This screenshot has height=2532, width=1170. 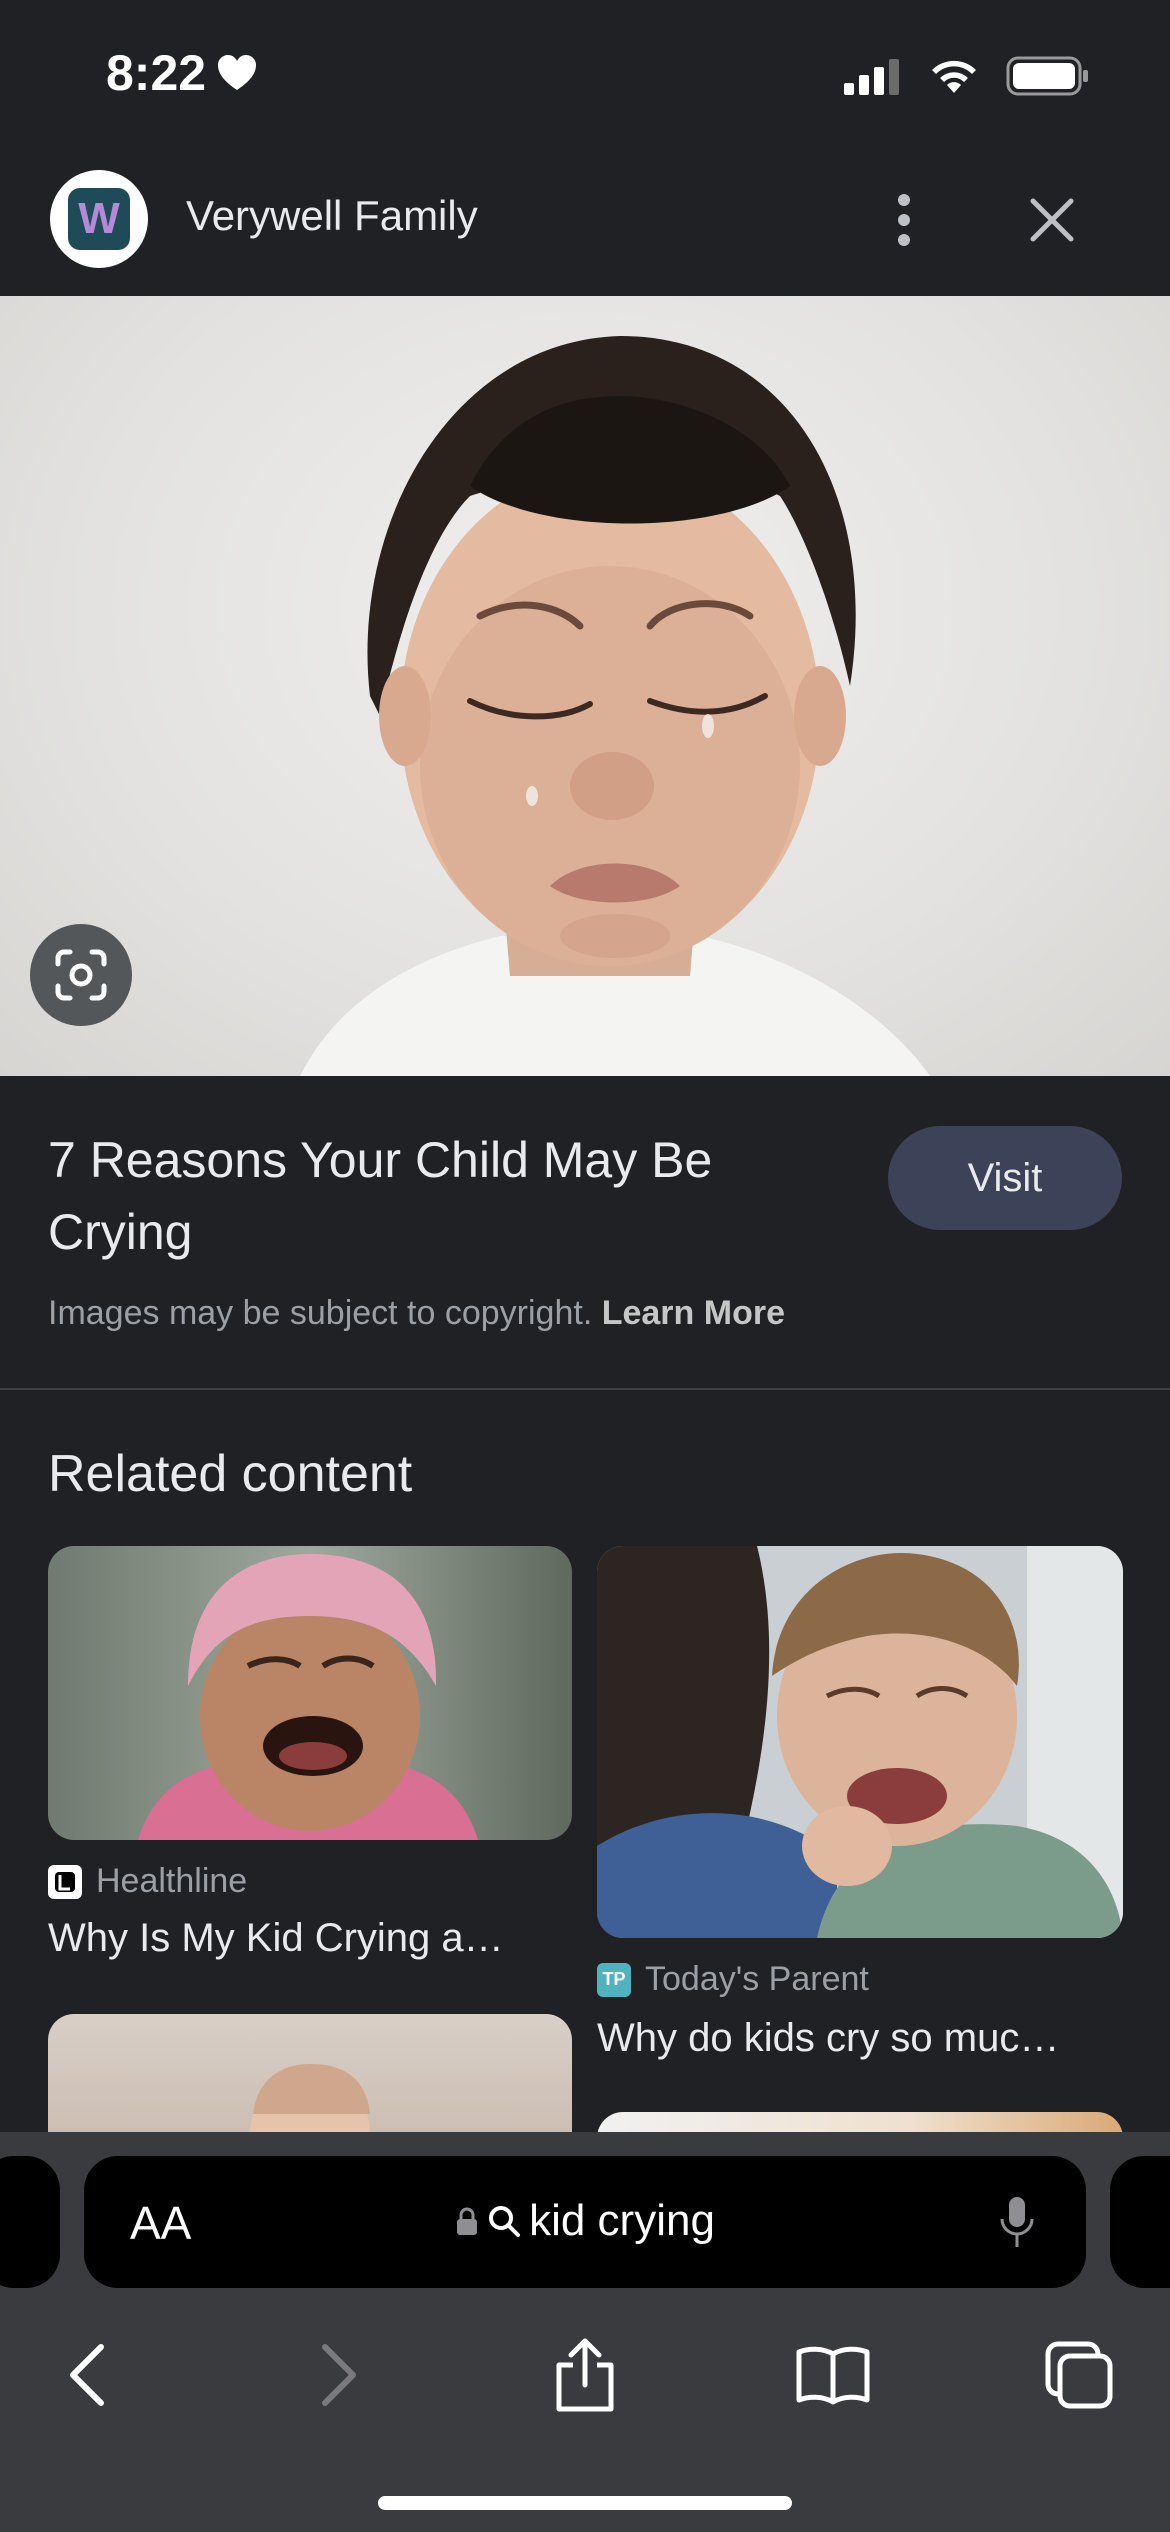 What do you see at coordinates (757, 1979) in the screenshot?
I see `source-name: Today's Parent` at bounding box center [757, 1979].